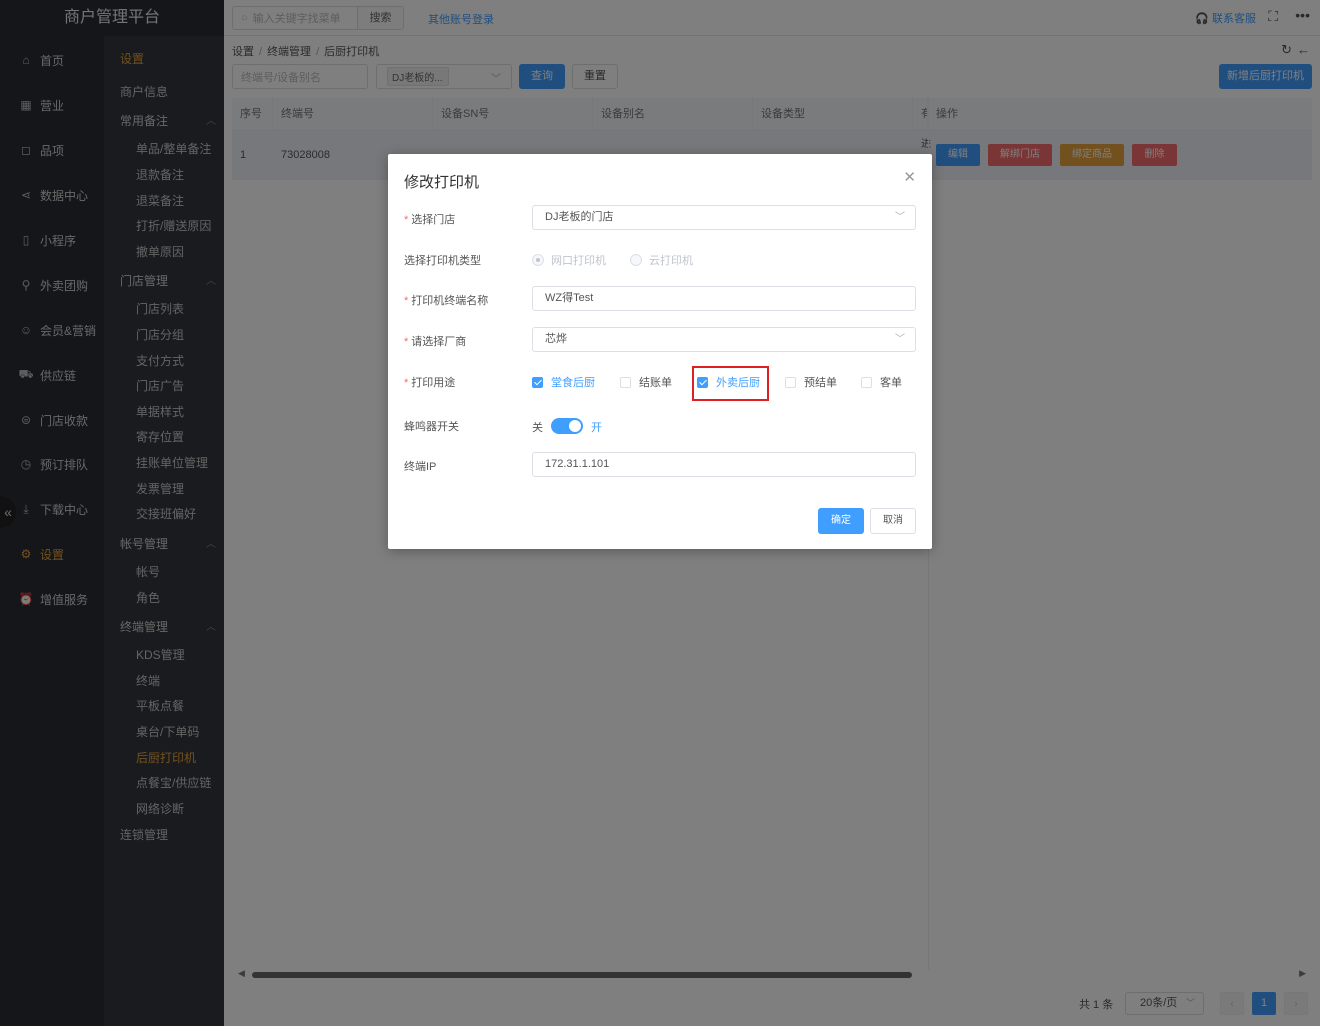 This screenshot has width=1320, height=1026. Describe the element at coordinates (430, 383) in the screenshot. I see `usage-label: * 打印用途` at that location.